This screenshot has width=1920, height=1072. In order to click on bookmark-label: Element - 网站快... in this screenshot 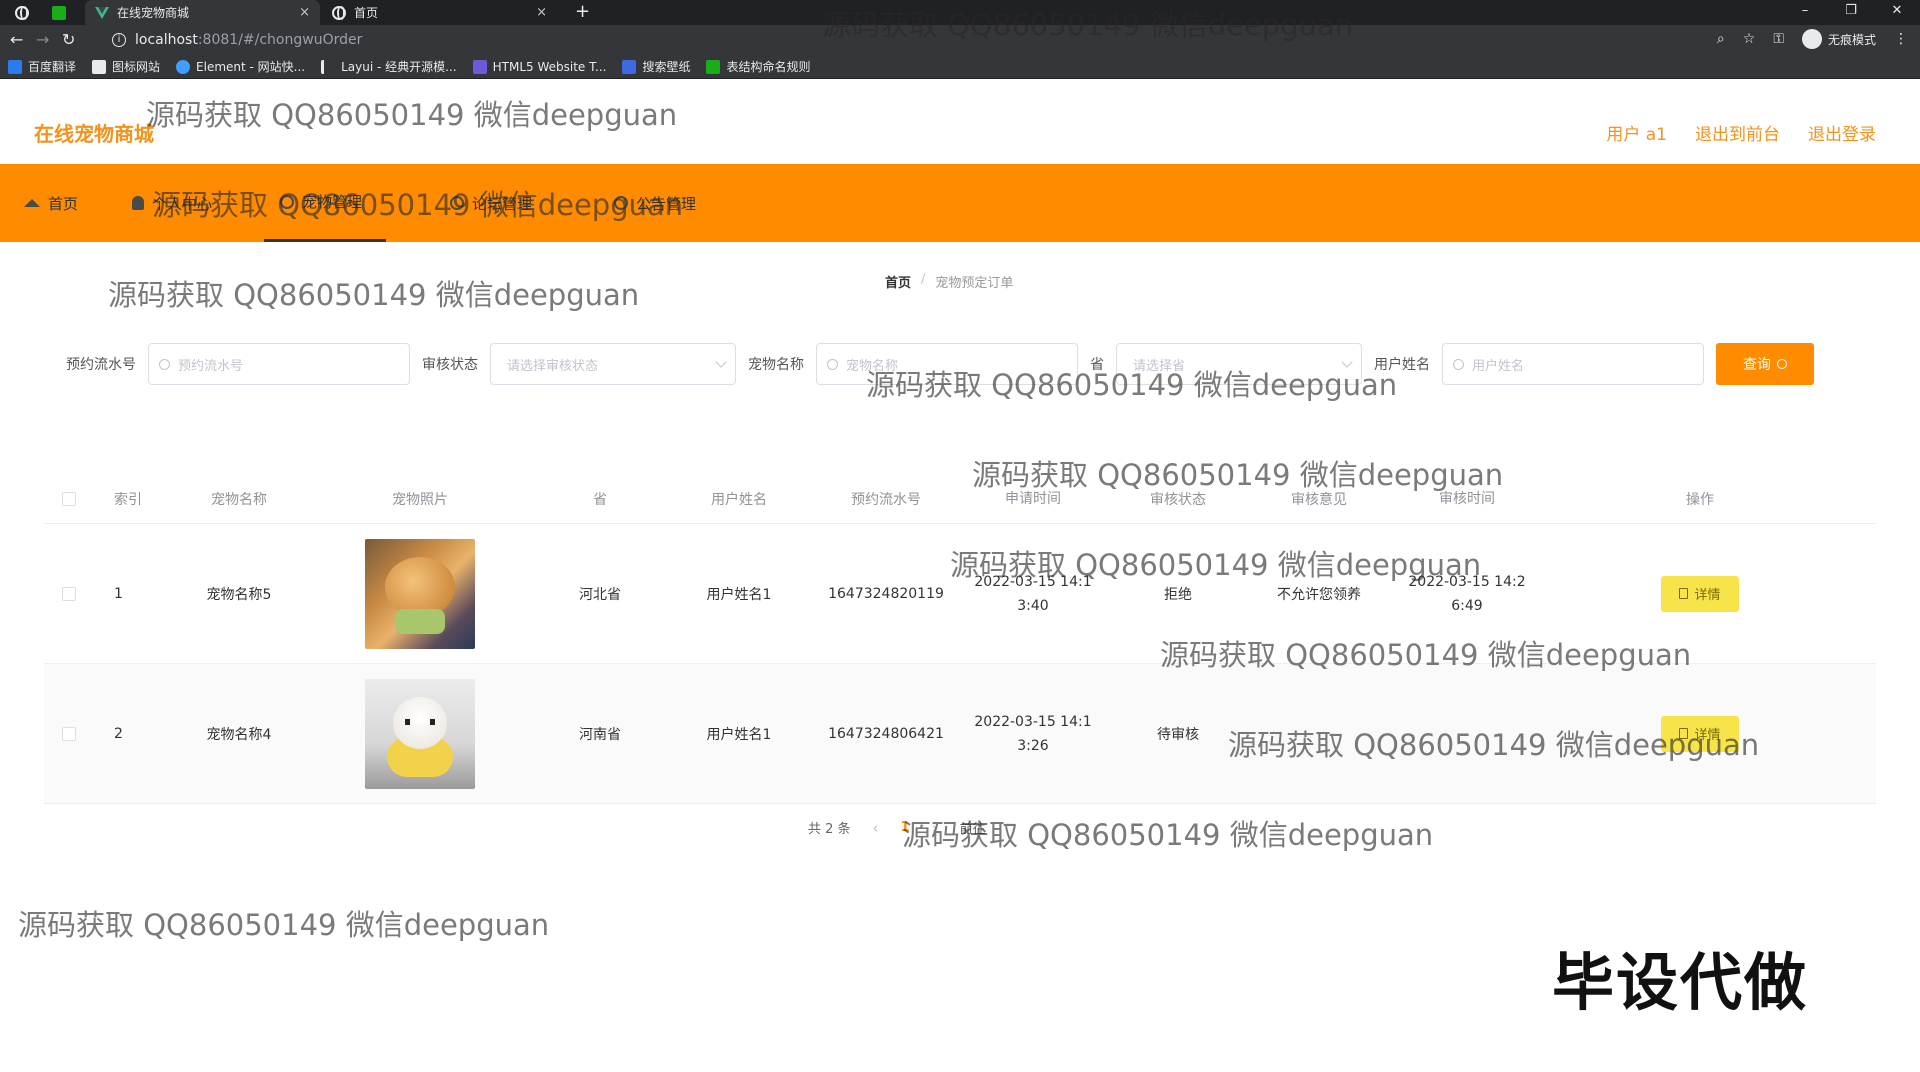, I will do `click(251, 67)`.